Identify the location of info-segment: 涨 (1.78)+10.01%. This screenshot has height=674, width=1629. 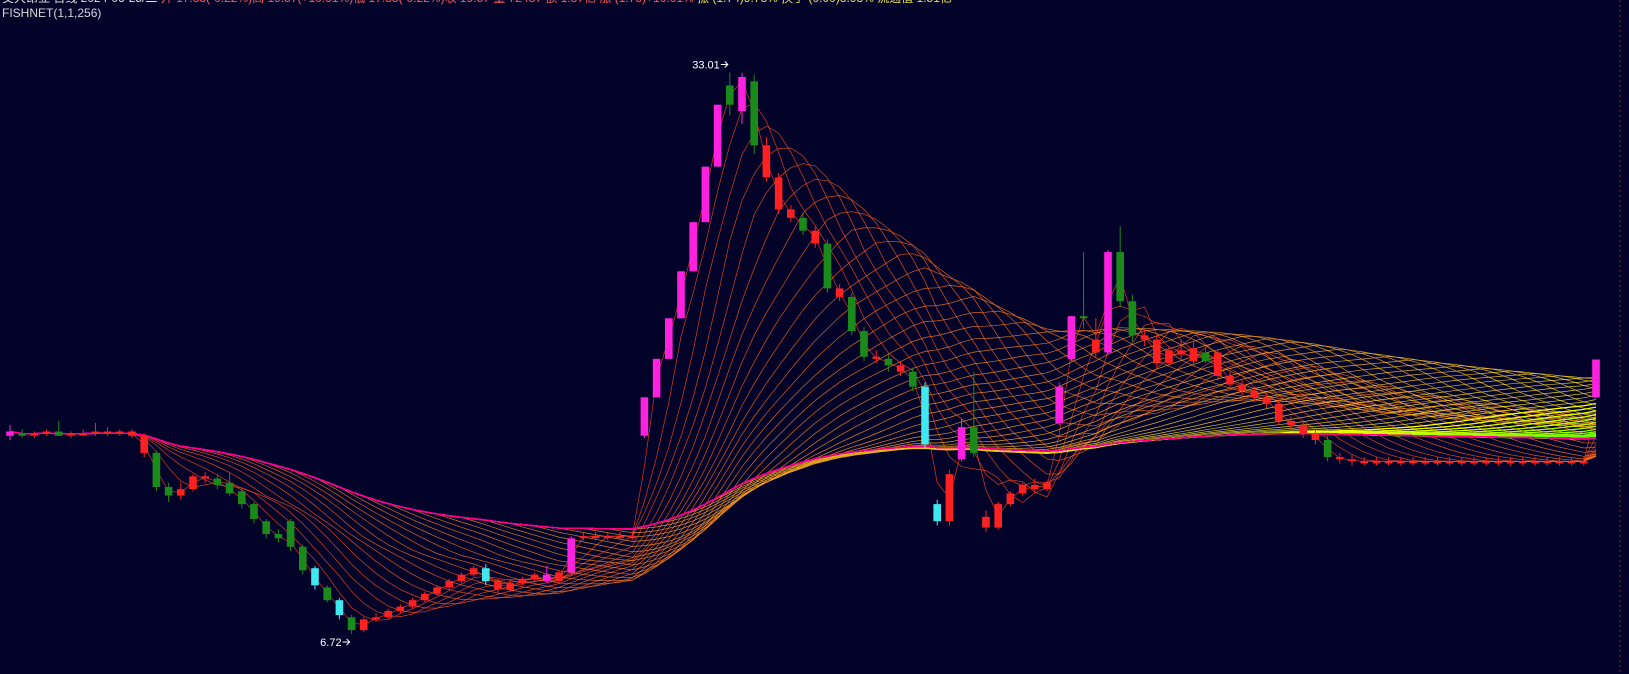
(648, 2).